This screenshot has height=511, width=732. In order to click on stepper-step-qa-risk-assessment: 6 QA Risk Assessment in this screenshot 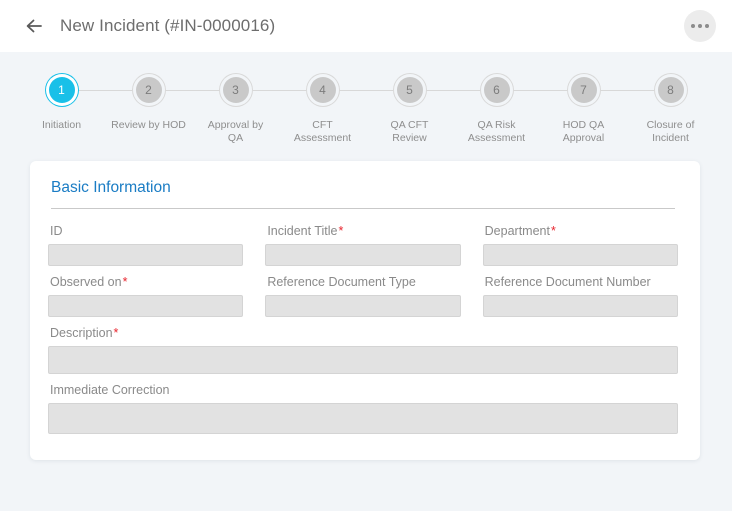, I will do `click(496, 108)`.